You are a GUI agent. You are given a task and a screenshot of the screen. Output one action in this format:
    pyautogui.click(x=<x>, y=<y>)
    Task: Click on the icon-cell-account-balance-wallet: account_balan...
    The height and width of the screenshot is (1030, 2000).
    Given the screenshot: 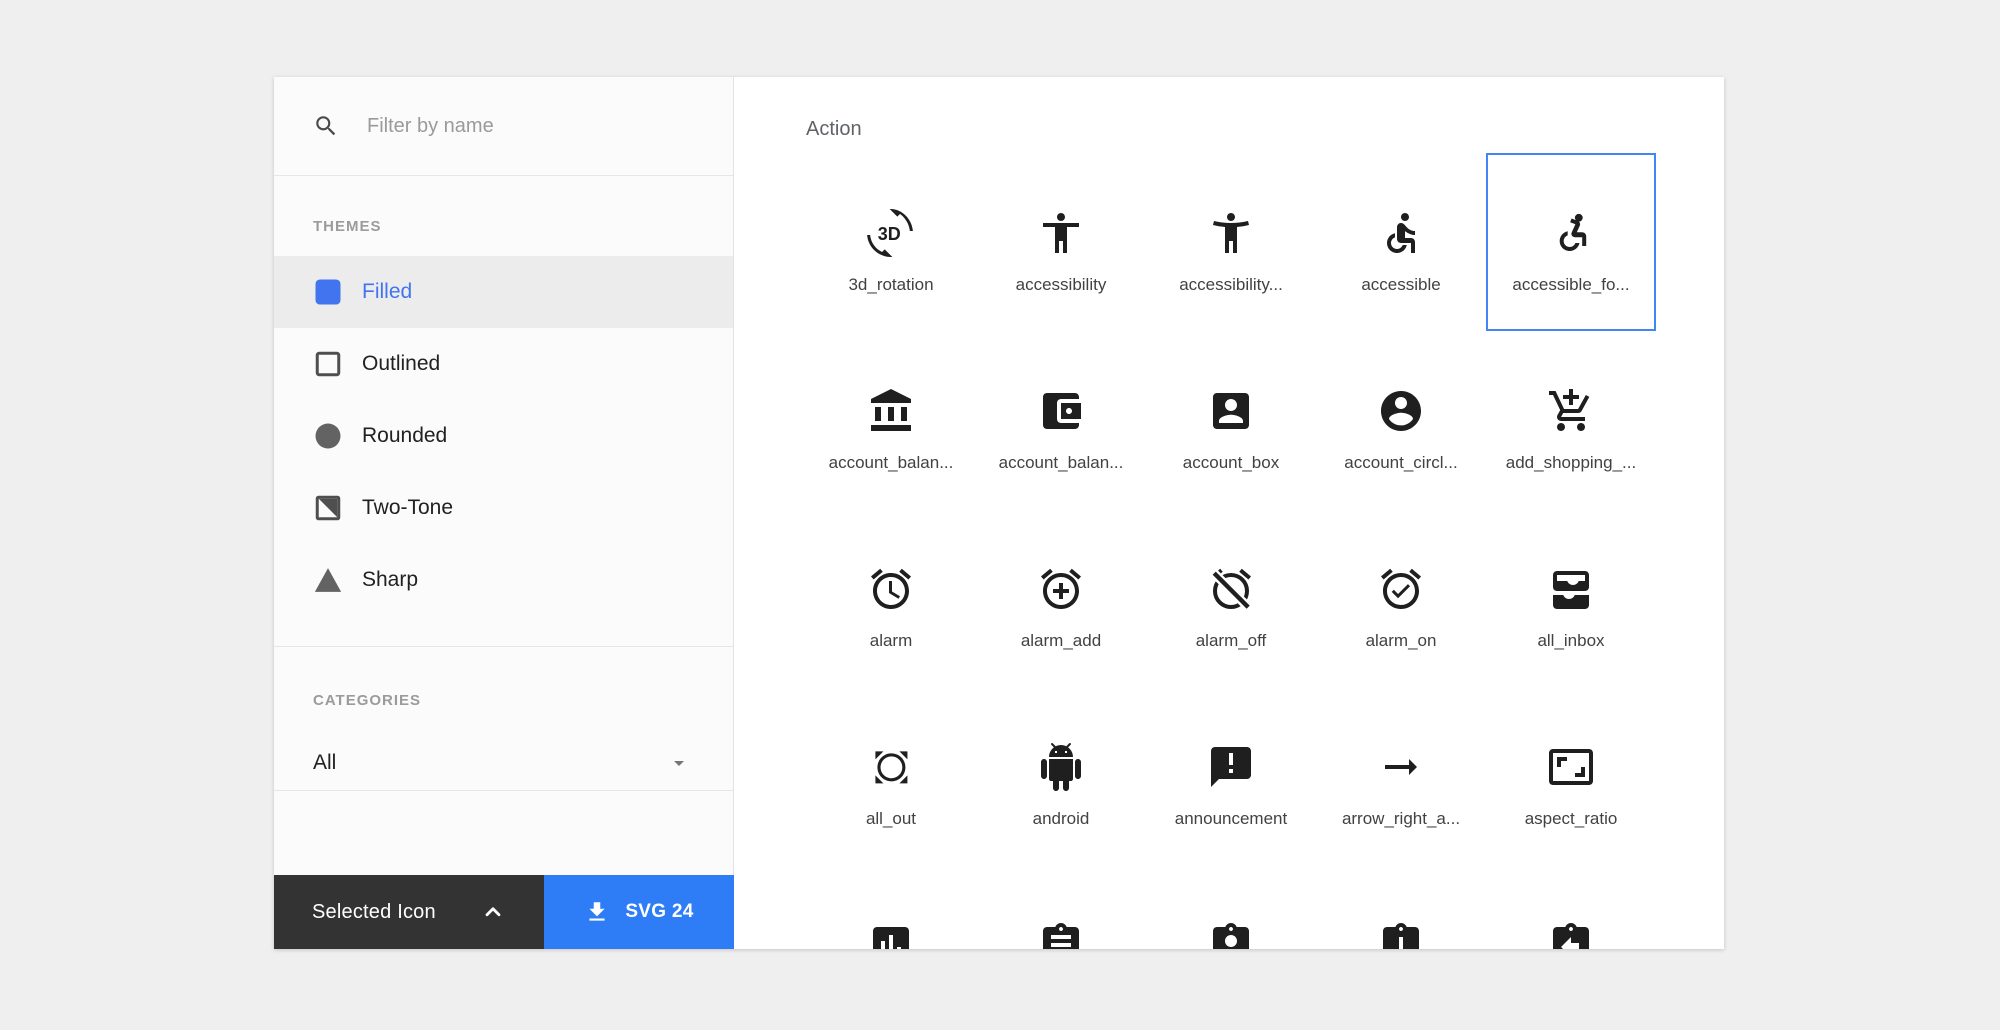 What is the action you would take?
    pyautogui.click(x=1061, y=420)
    